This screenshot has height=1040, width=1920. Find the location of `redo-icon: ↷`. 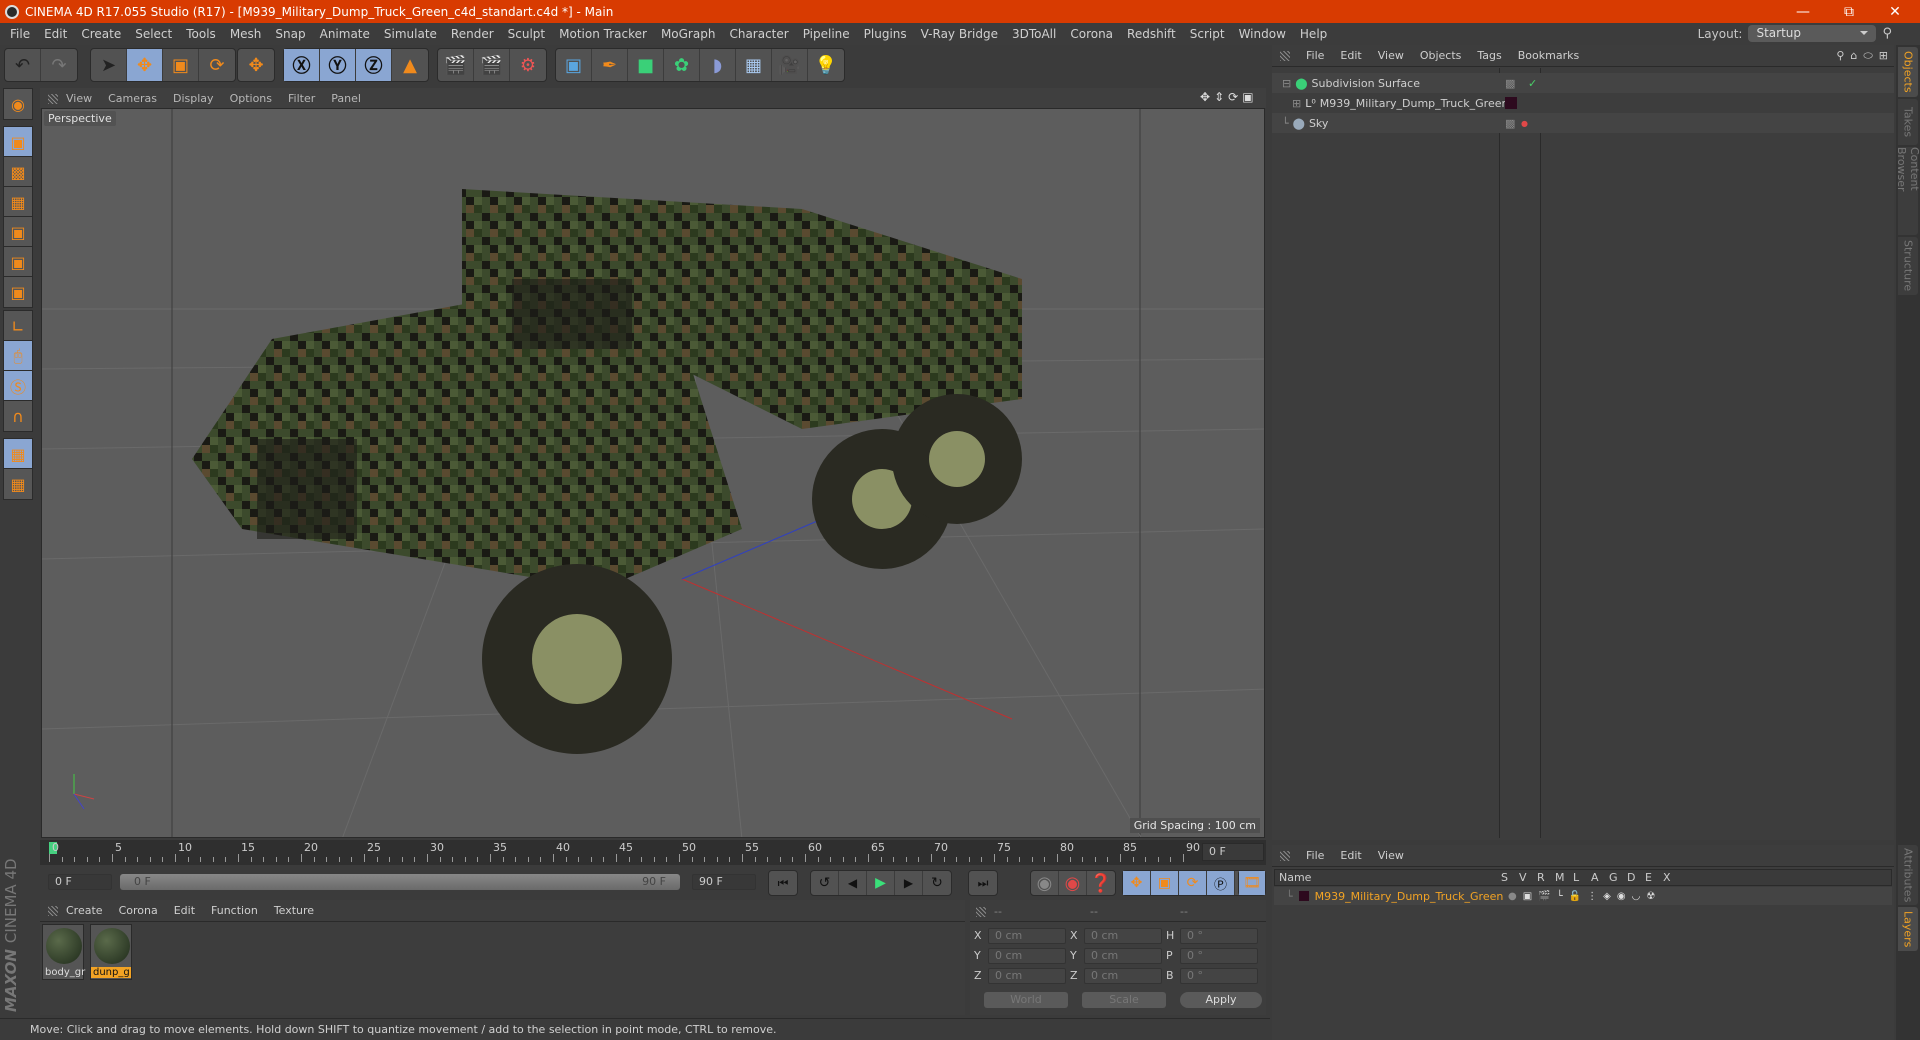

redo-icon: ↷ is located at coordinates (59, 65).